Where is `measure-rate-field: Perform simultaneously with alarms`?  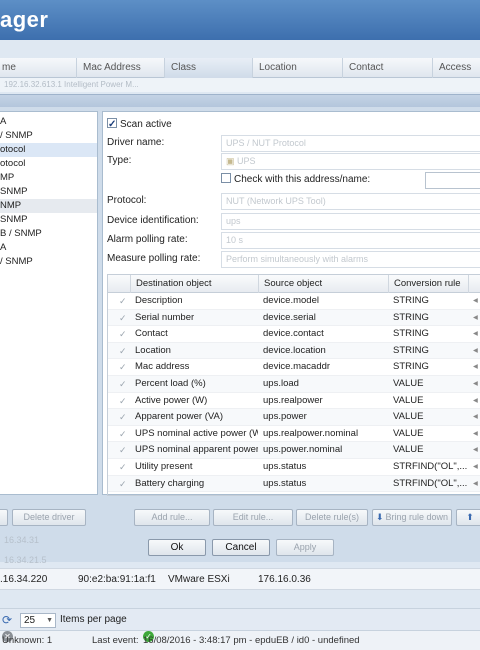 measure-rate-field: Perform simultaneously with alarms is located at coordinates (350, 259).